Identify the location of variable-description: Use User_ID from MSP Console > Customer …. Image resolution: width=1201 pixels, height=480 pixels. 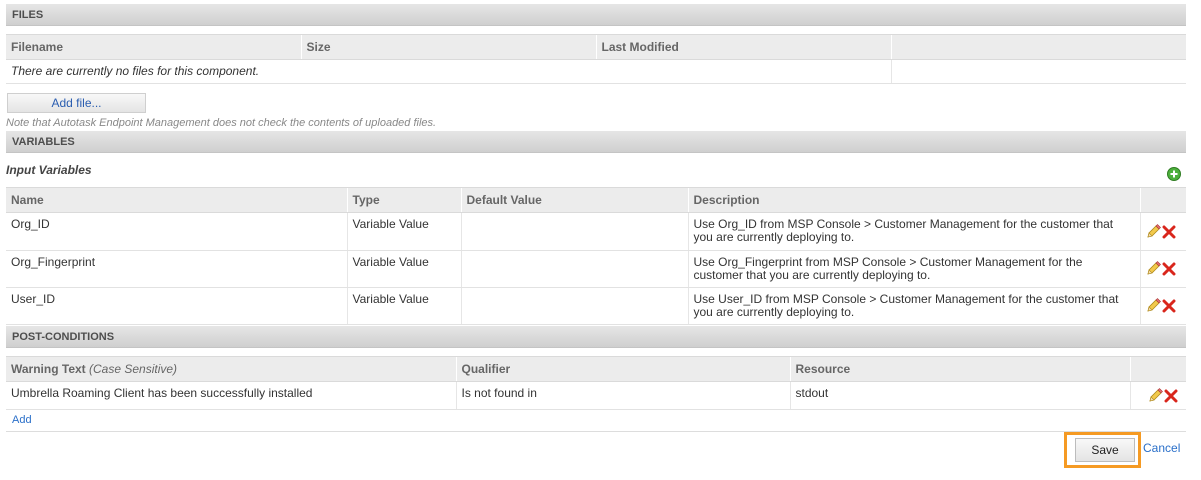
(913, 306).